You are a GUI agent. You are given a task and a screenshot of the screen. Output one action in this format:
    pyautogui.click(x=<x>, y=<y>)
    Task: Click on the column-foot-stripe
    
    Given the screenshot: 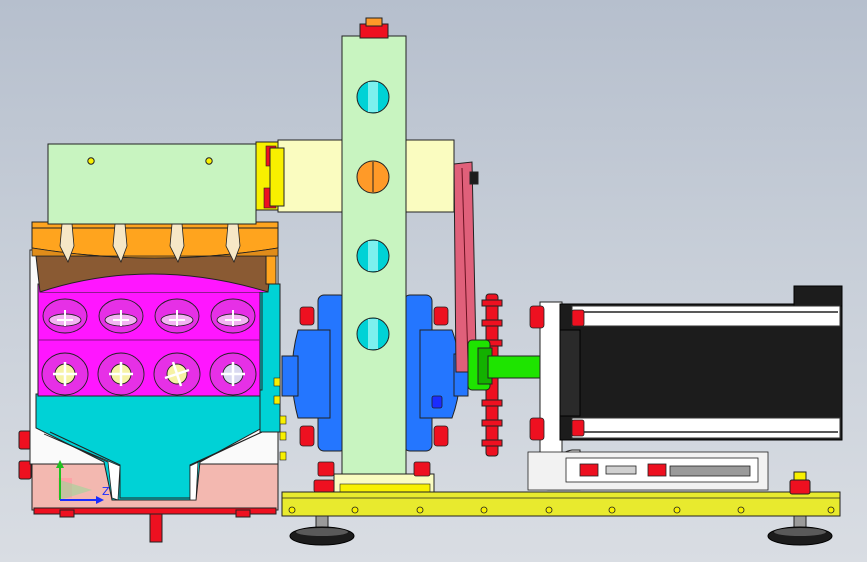 What is the action you would take?
    pyautogui.click(x=385, y=488)
    